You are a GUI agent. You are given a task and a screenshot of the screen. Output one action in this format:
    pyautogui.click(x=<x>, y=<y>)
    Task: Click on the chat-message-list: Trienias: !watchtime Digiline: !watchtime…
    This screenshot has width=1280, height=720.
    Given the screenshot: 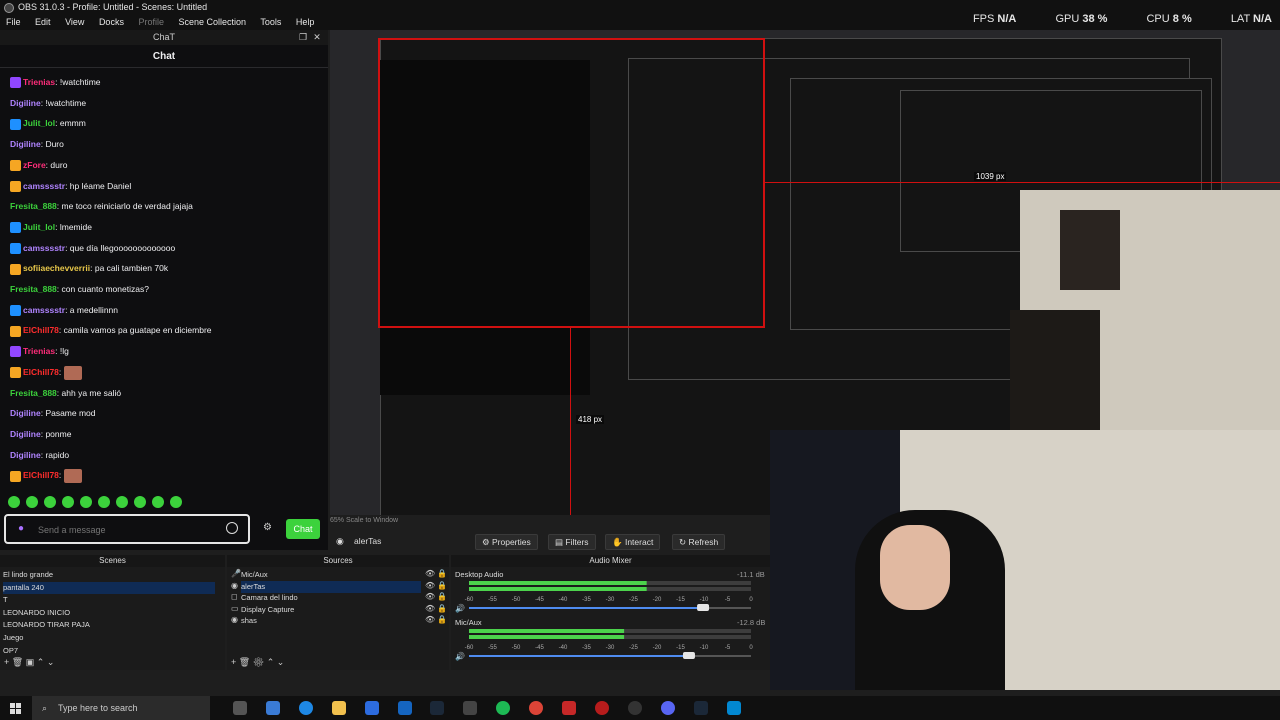 What is the action you would take?
    pyautogui.click(x=164, y=284)
    